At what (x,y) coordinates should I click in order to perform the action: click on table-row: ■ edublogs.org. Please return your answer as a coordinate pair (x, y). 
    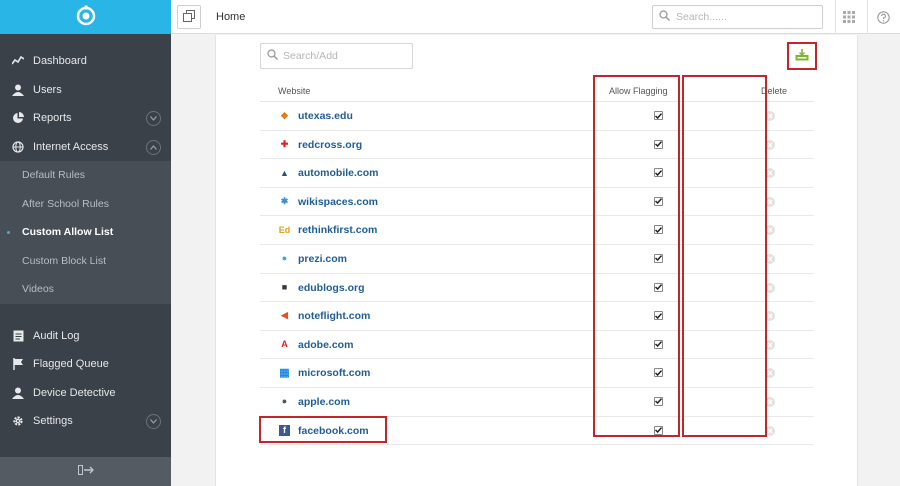
    Looking at the image, I should click on (537, 288).